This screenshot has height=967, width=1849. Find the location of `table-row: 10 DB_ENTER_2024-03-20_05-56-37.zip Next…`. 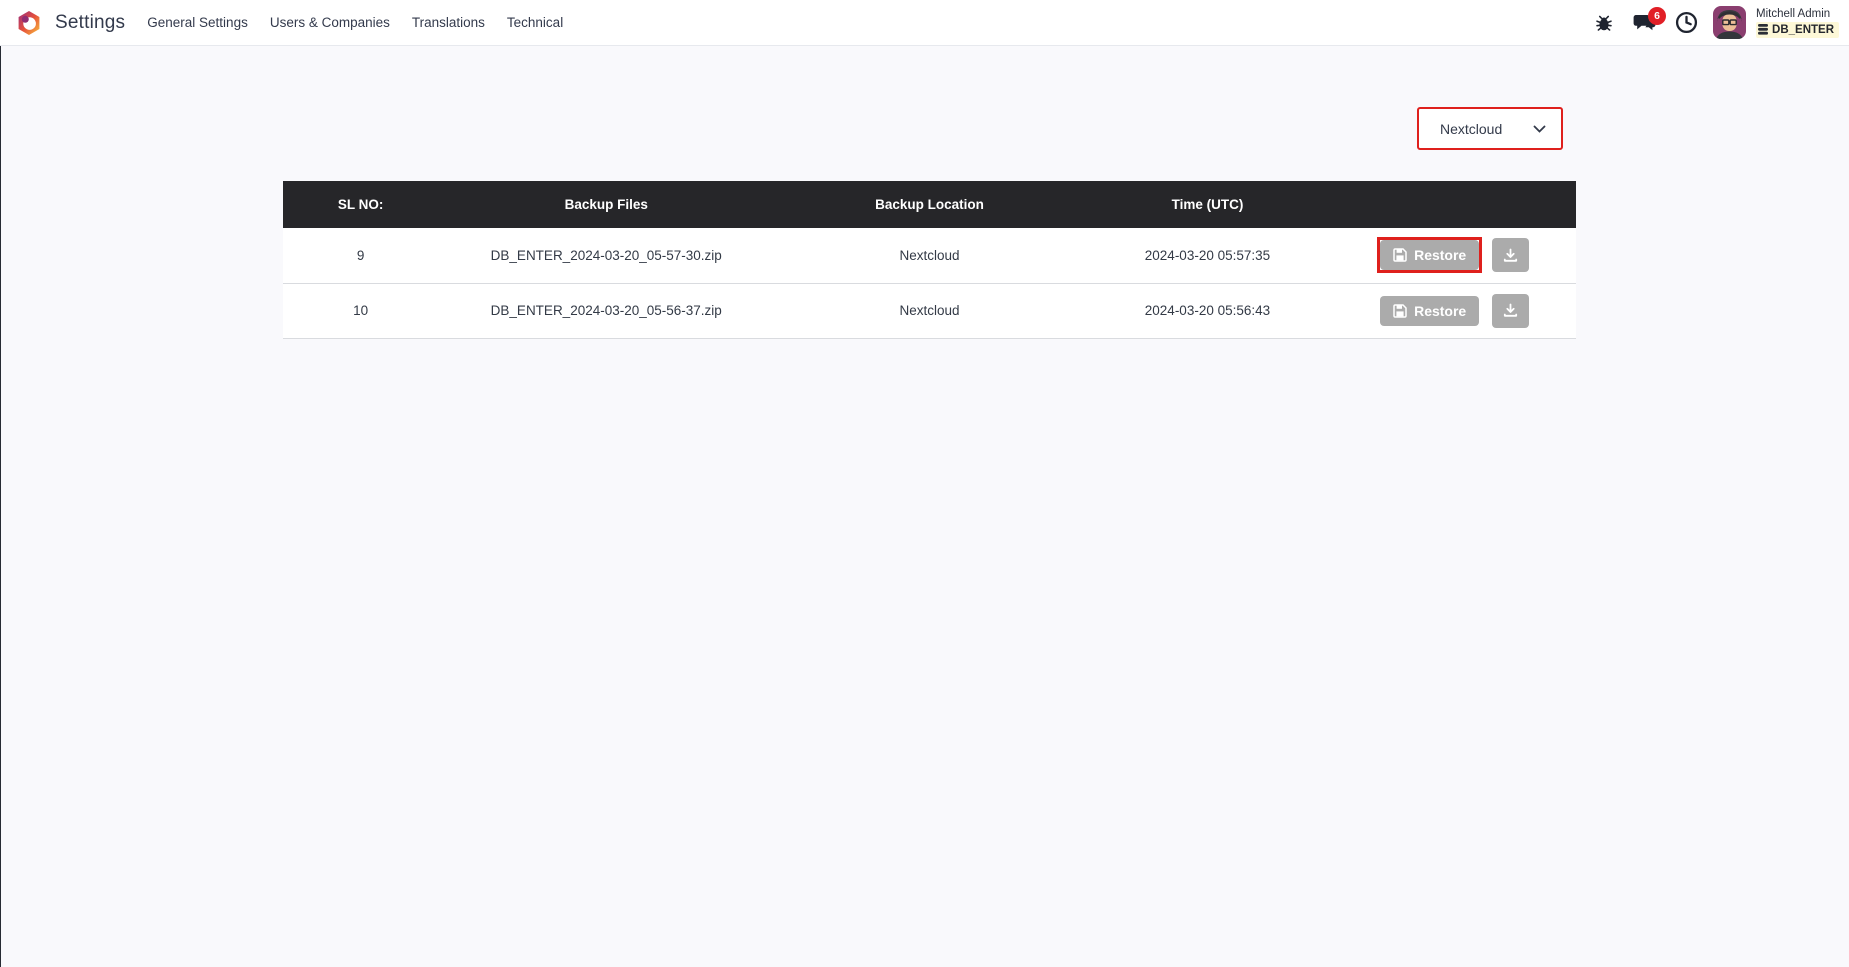

table-row: 10 DB_ENTER_2024-03-20_05-56-37.zip Next… is located at coordinates (929, 311).